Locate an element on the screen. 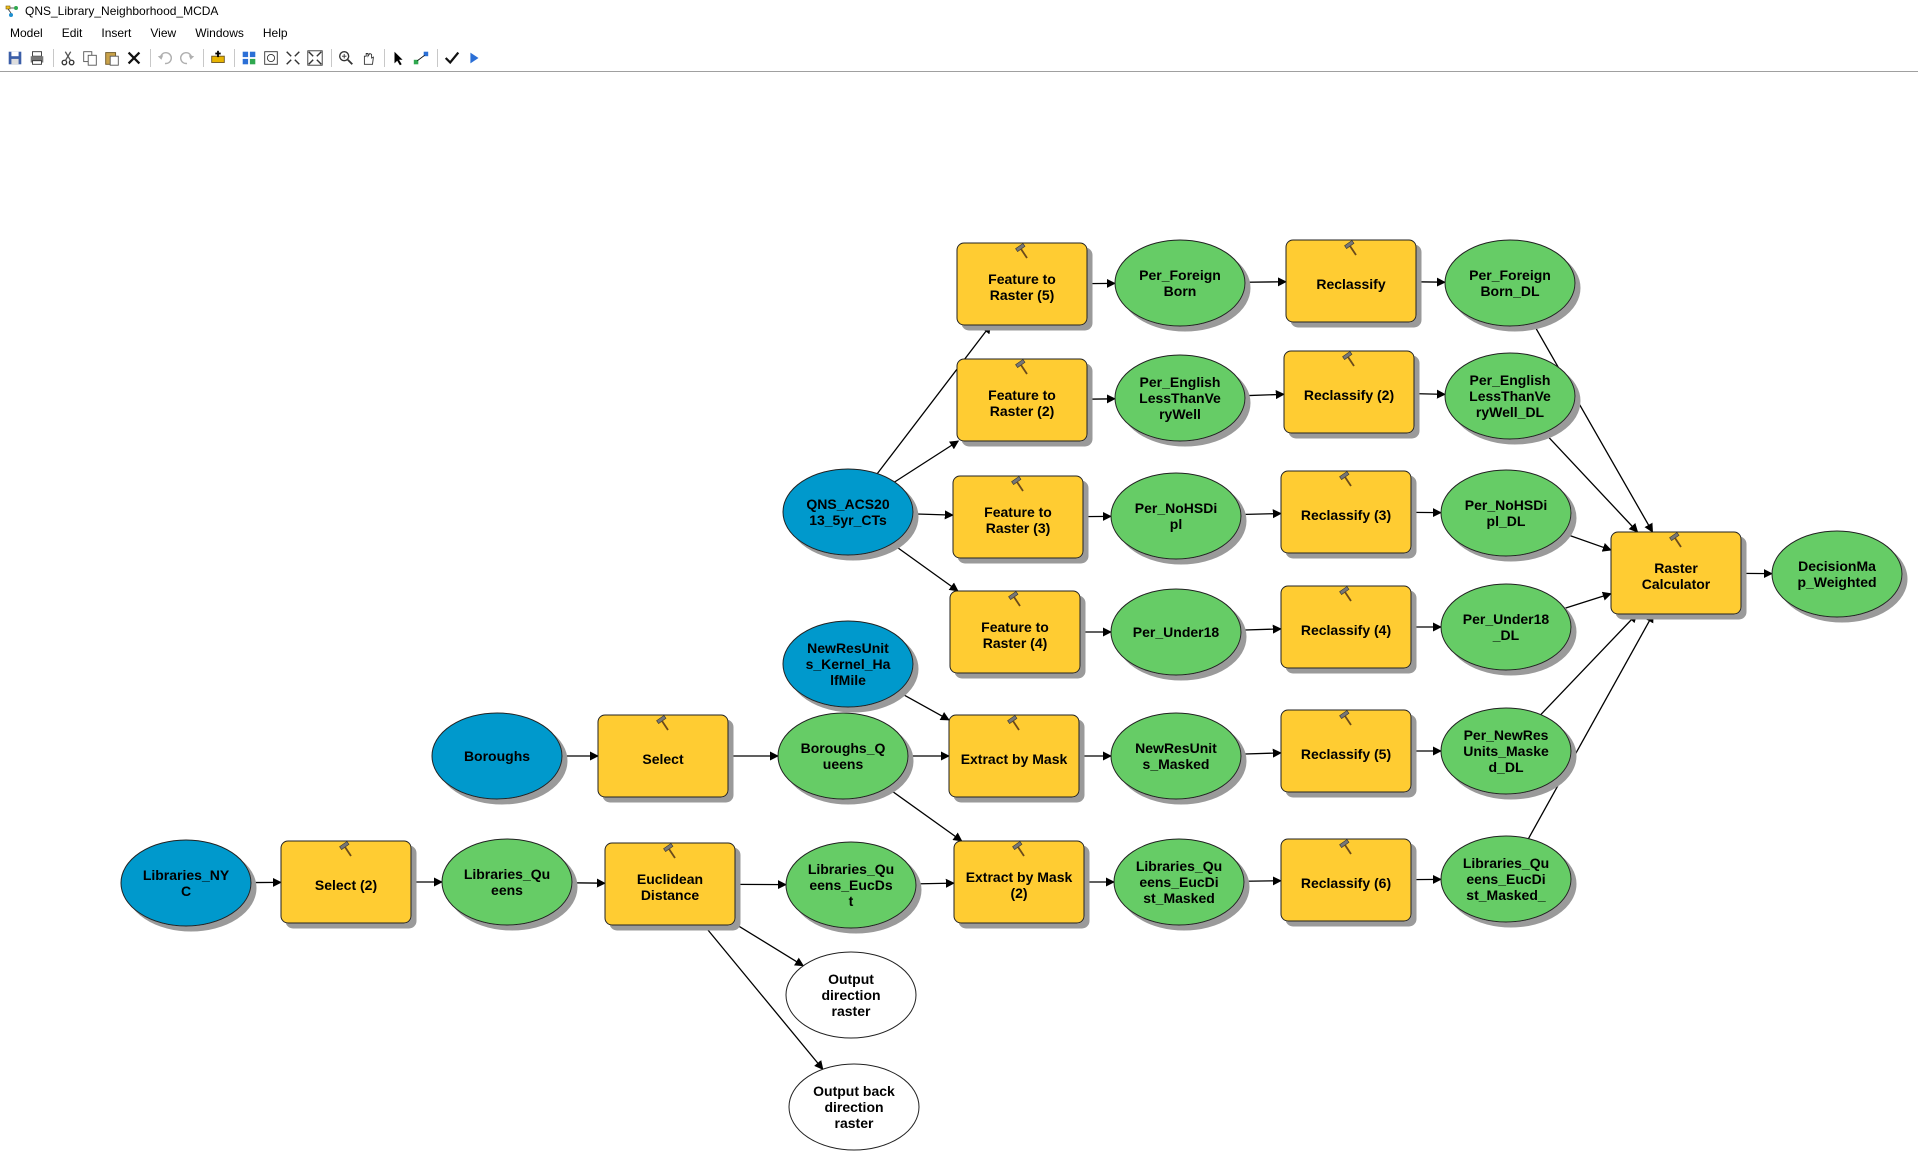 The width and height of the screenshot is (1918, 1157). fixed-zoom-out-button is located at coordinates (315, 58).